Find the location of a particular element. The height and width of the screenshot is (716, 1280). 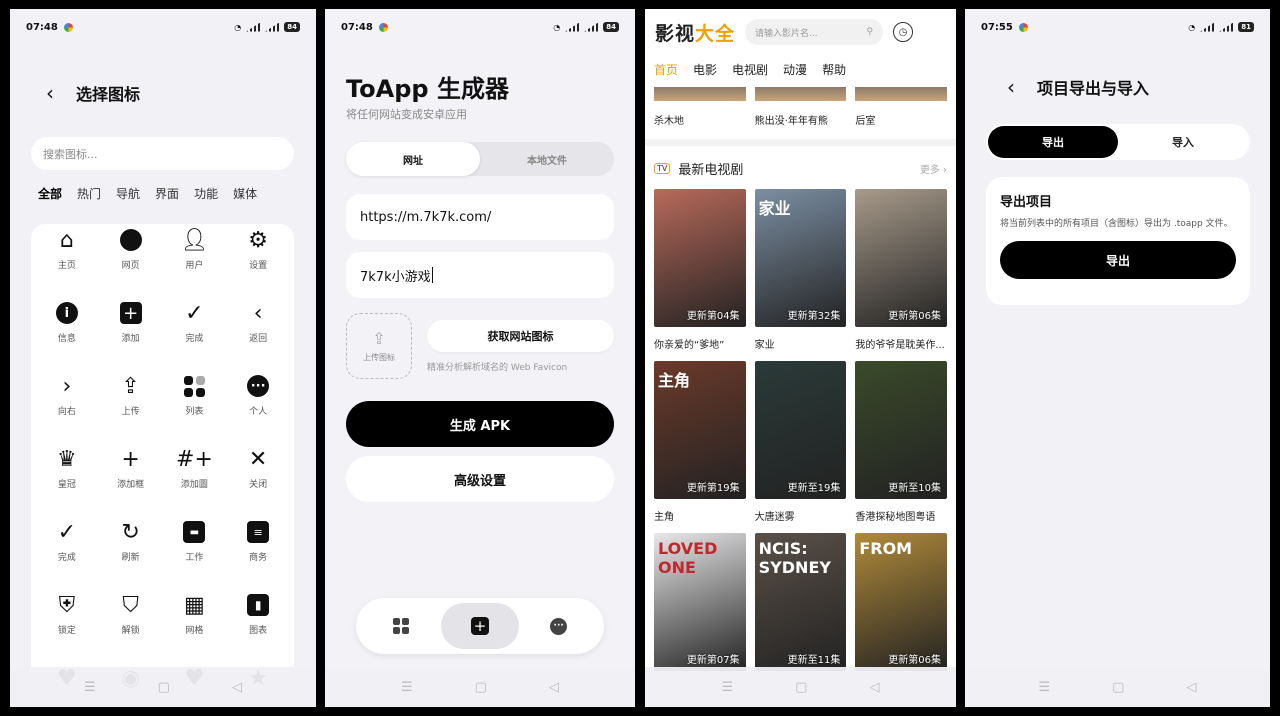

poster-image: 更新第06集 is located at coordinates (901, 258).